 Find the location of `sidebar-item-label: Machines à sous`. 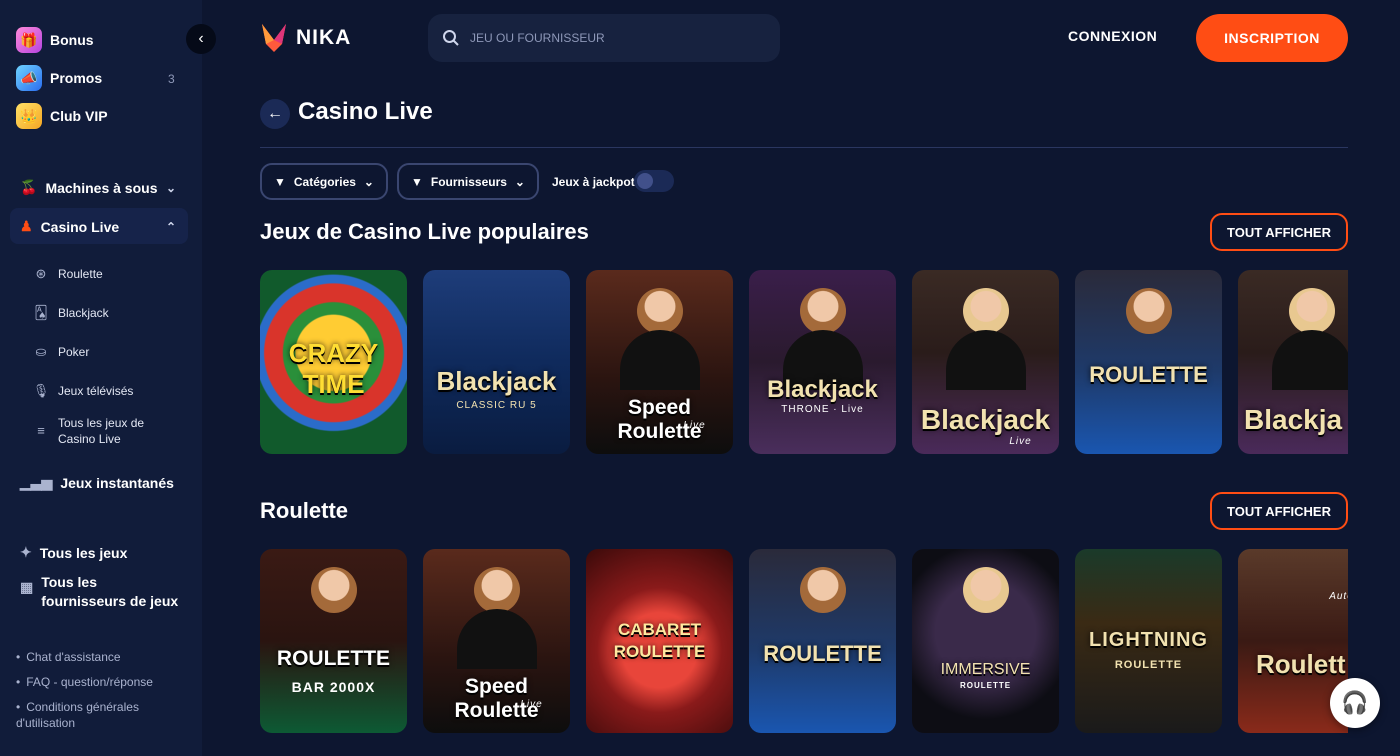

sidebar-item-label: Machines à sous is located at coordinates (101, 187).